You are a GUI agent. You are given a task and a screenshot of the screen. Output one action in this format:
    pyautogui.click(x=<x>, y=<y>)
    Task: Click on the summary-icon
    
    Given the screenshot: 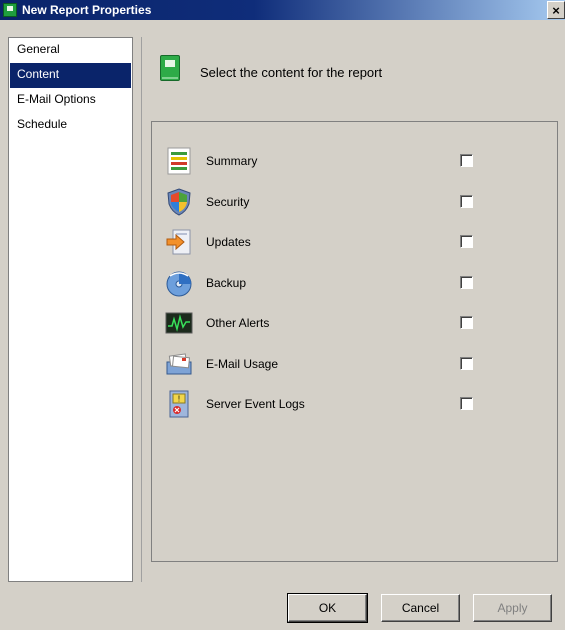 What is the action you would take?
    pyautogui.click(x=179, y=161)
    